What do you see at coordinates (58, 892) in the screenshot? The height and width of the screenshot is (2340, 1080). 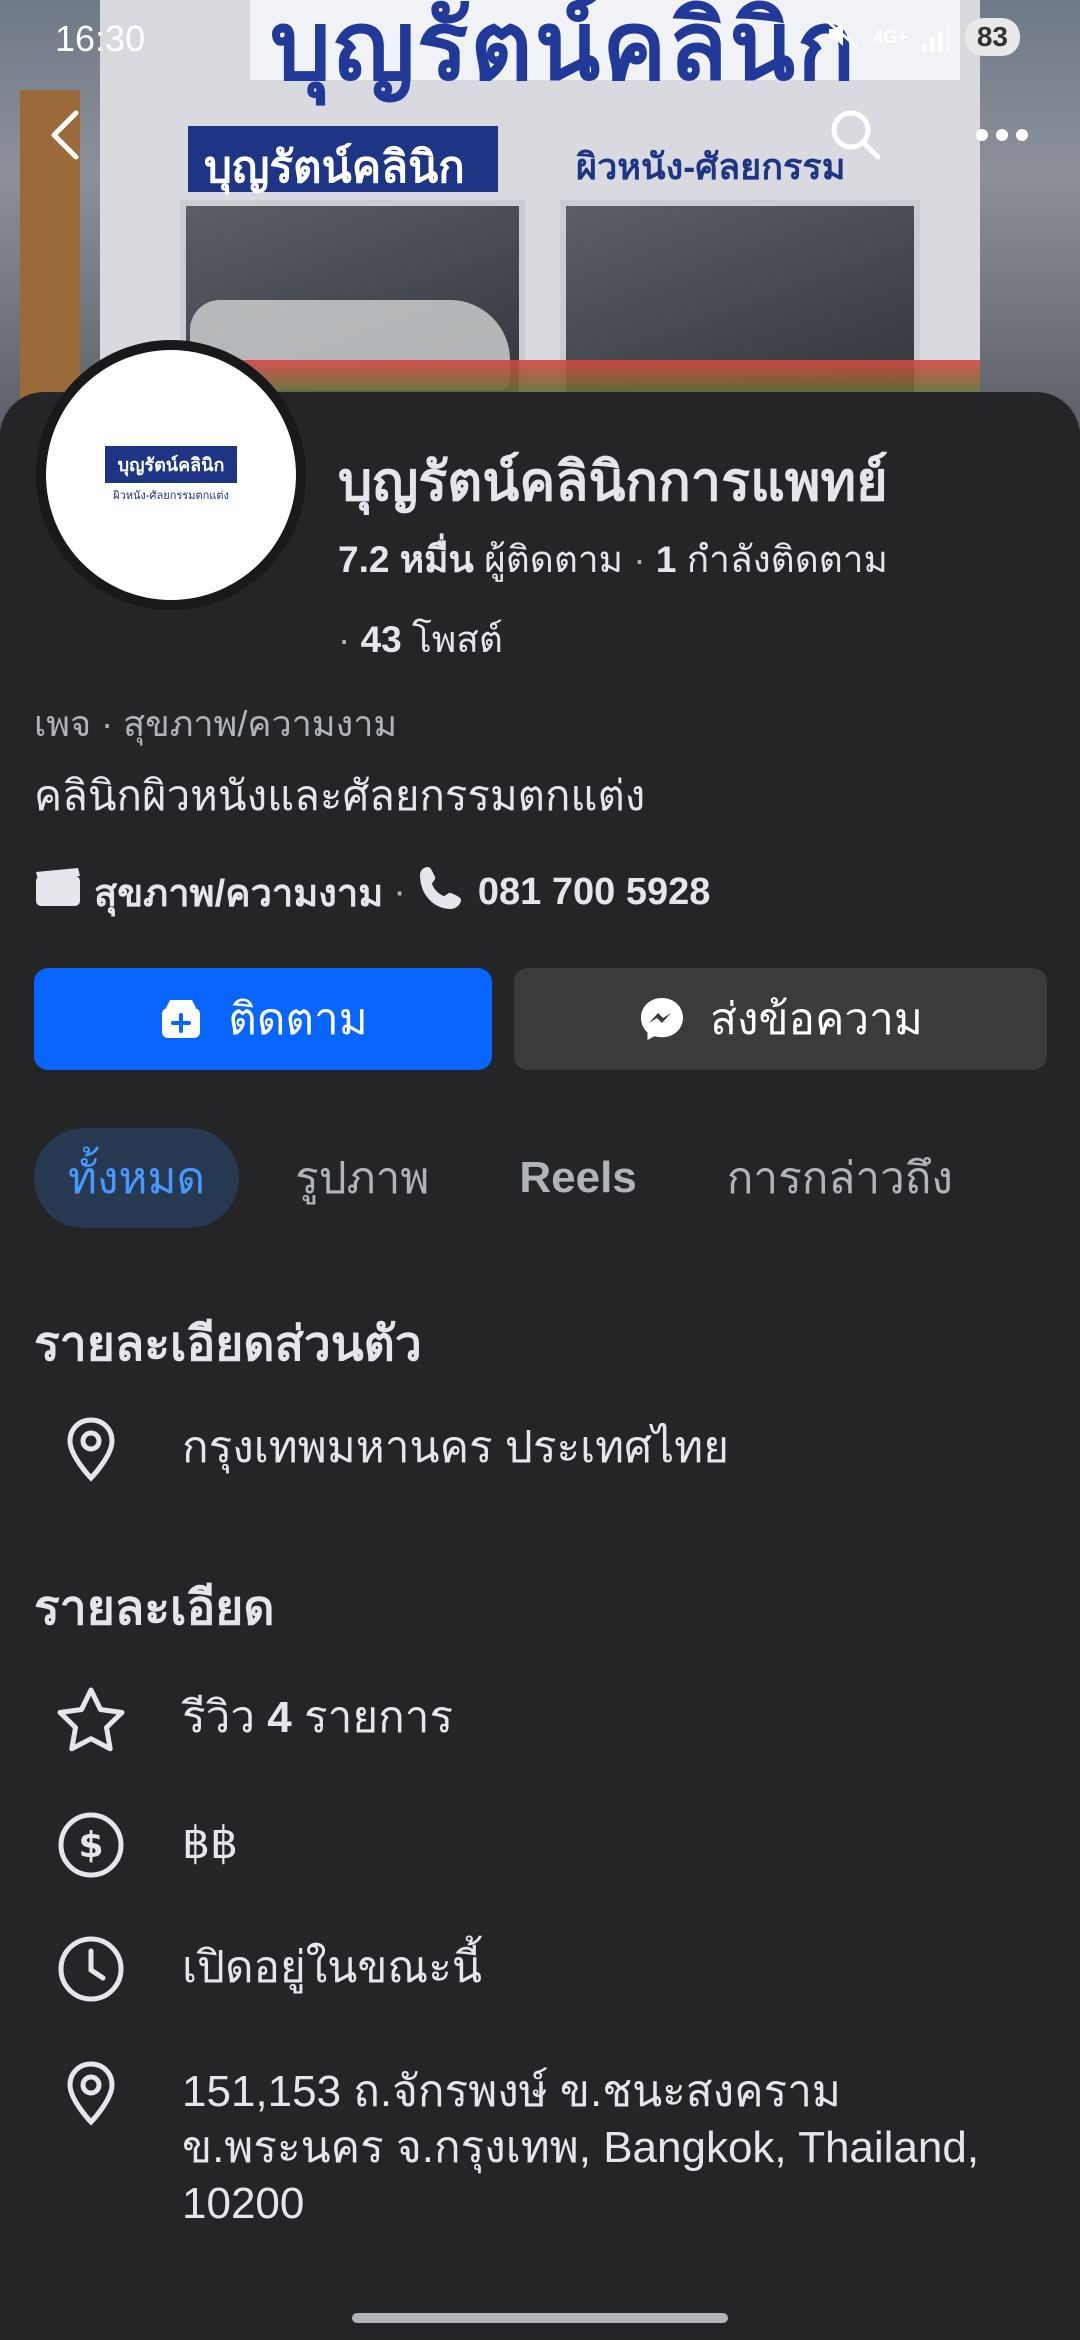 I see `clapperboard-icon` at bounding box center [58, 892].